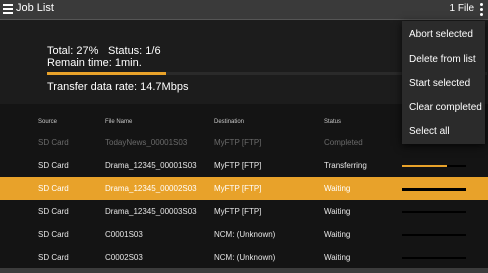 This screenshot has height=273, width=488. Describe the element at coordinates (119, 122) in the screenshot. I see `column-header-file-name: File Name` at that location.